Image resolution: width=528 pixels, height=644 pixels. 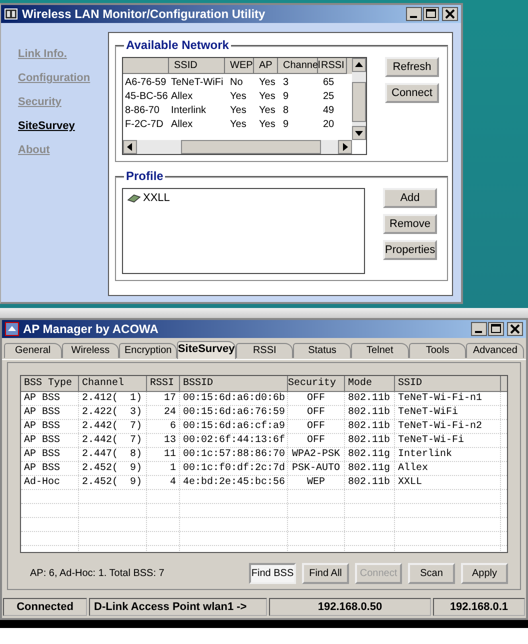 What do you see at coordinates (134, 198) in the screenshot?
I see `card-icon` at bounding box center [134, 198].